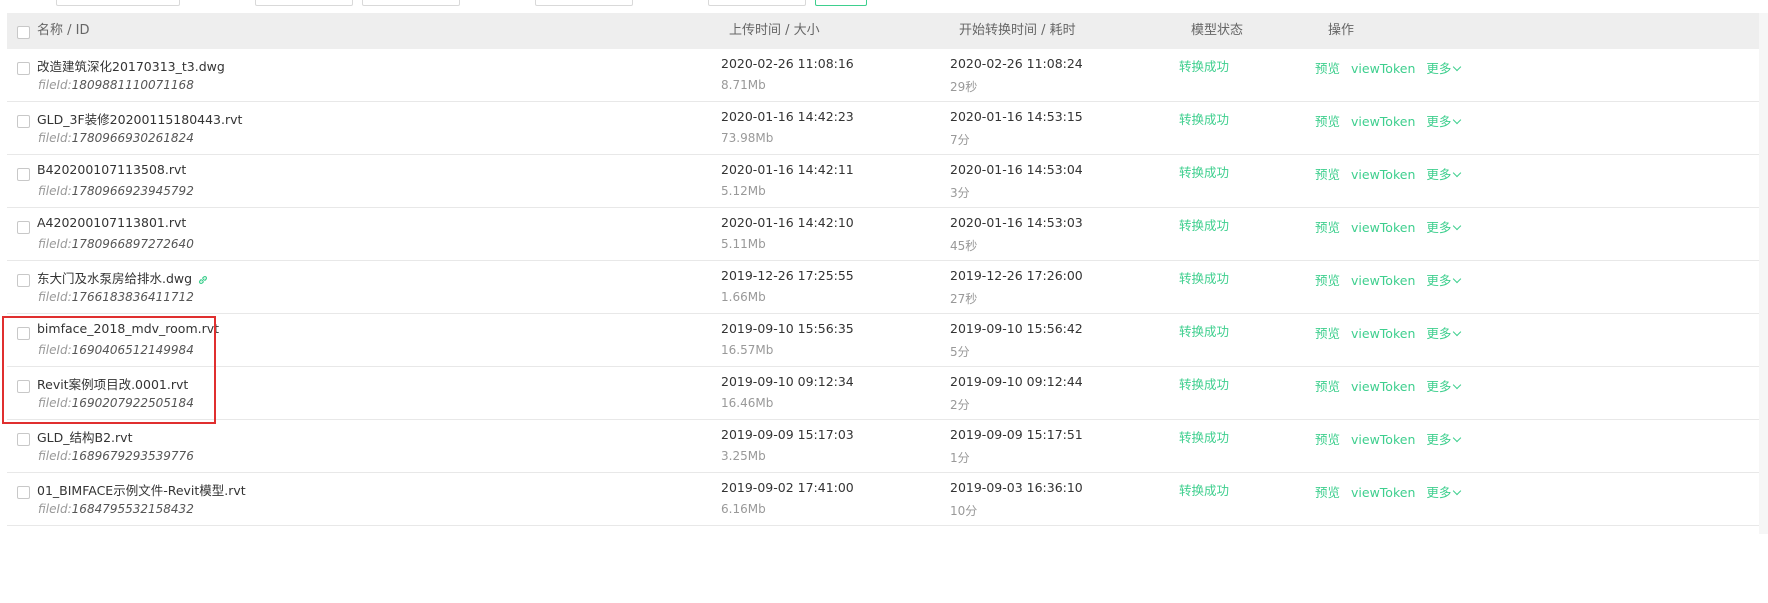 The height and width of the screenshot is (603, 1768). What do you see at coordinates (112, 383) in the screenshot?
I see `file-name: Revit案例项目改.0001.rvt` at bounding box center [112, 383].